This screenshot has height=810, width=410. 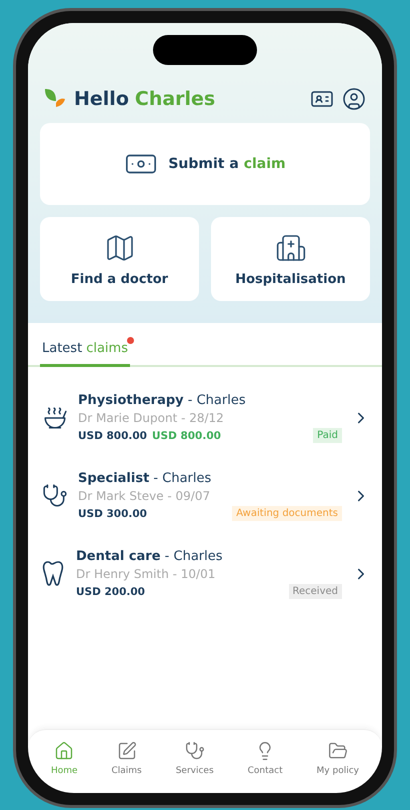 I want to click on nav-tab: Services, so click(x=195, y=758).